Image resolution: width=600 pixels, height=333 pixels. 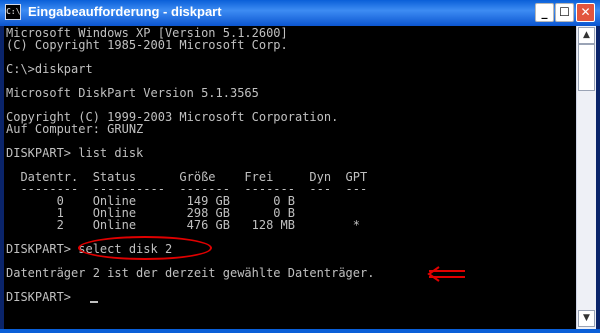 What do you see at coordinates (183, 225) in the screenshot?
I see `disk-row: 2 Online 476 GB 128 MB *` at bounding box center [183, 225].